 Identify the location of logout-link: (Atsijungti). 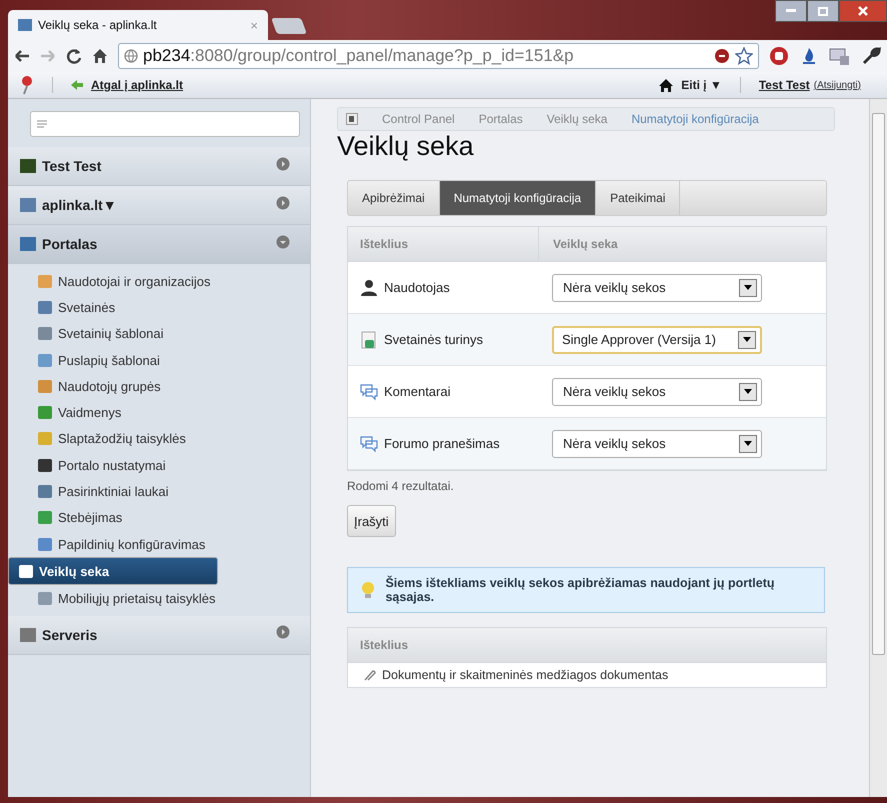
(837, 85).